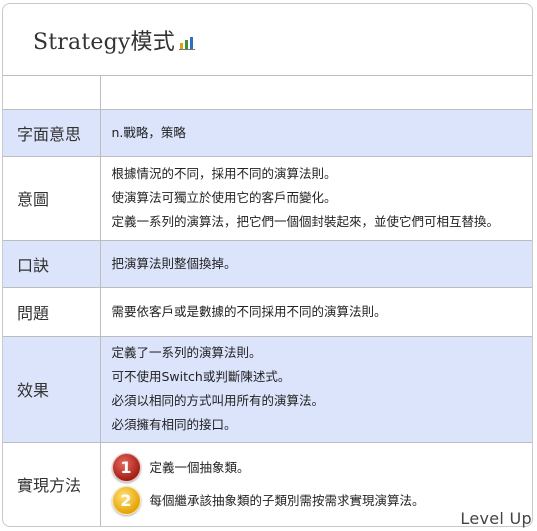 This screenshot has height=531, width=537. I want to click on row-key-implementation: 實現方法, so click(52, 484).